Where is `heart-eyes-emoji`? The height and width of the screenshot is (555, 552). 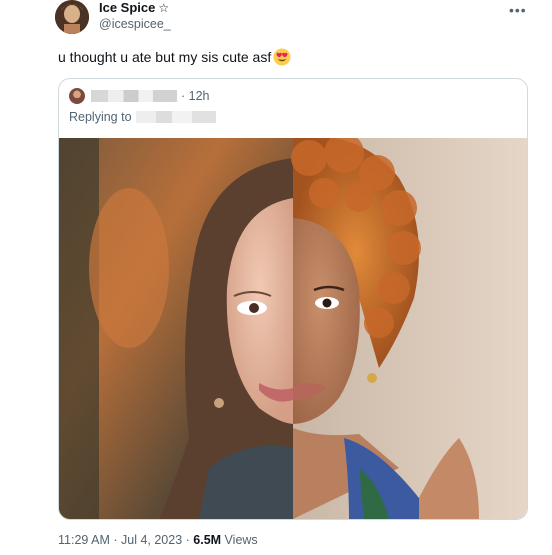
heart-eyes-emoji is located at coordinates (282, 57).